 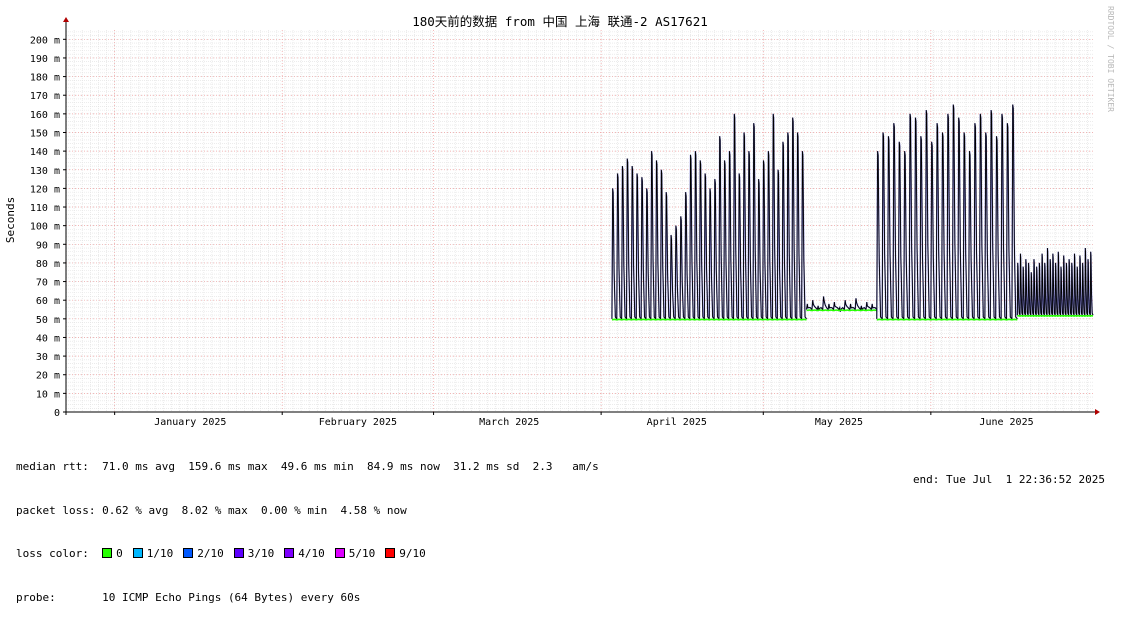 What do you see at coordinates (45, 208) in the screenshot?
I see `y-tick-label: 110 m` at bounding box center [45, 208].